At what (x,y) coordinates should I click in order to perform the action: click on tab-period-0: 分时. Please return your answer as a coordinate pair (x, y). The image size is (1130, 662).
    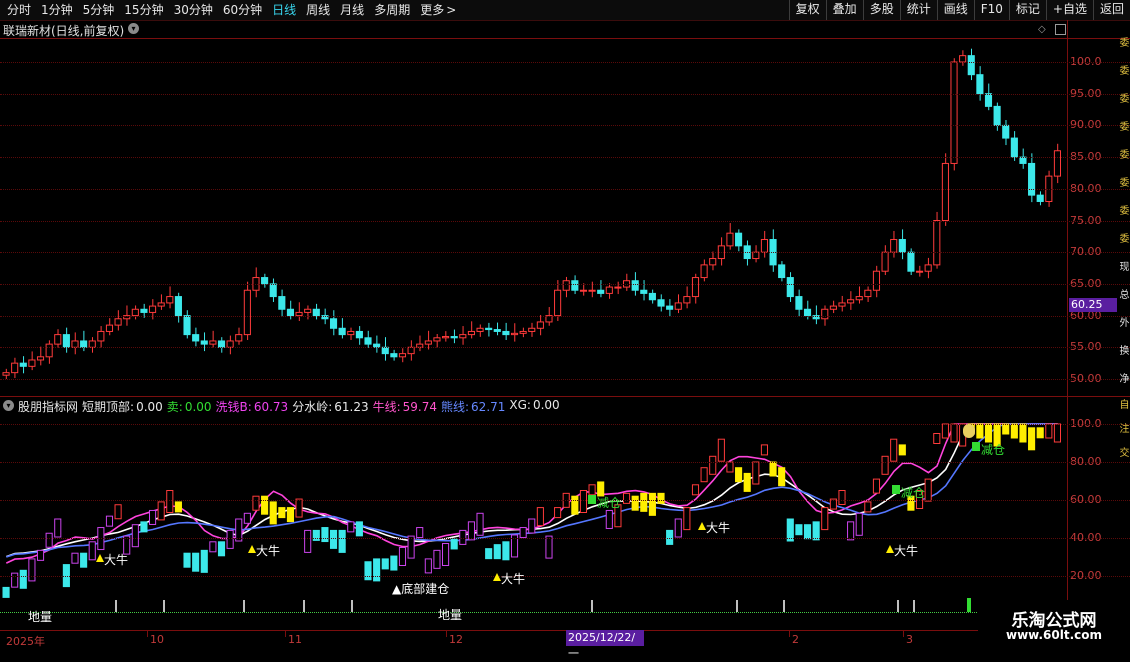
    Looking at the image, I should click on (19, 10).